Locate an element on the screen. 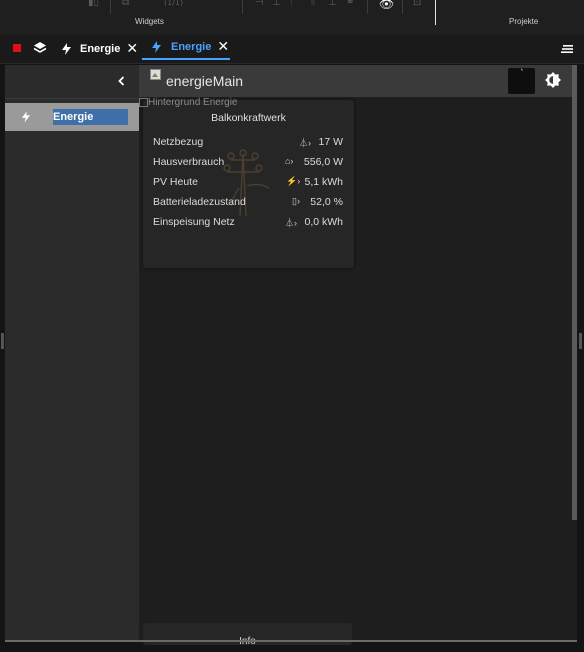  house-icon: ⌂› is located at coordinates (289, 161).